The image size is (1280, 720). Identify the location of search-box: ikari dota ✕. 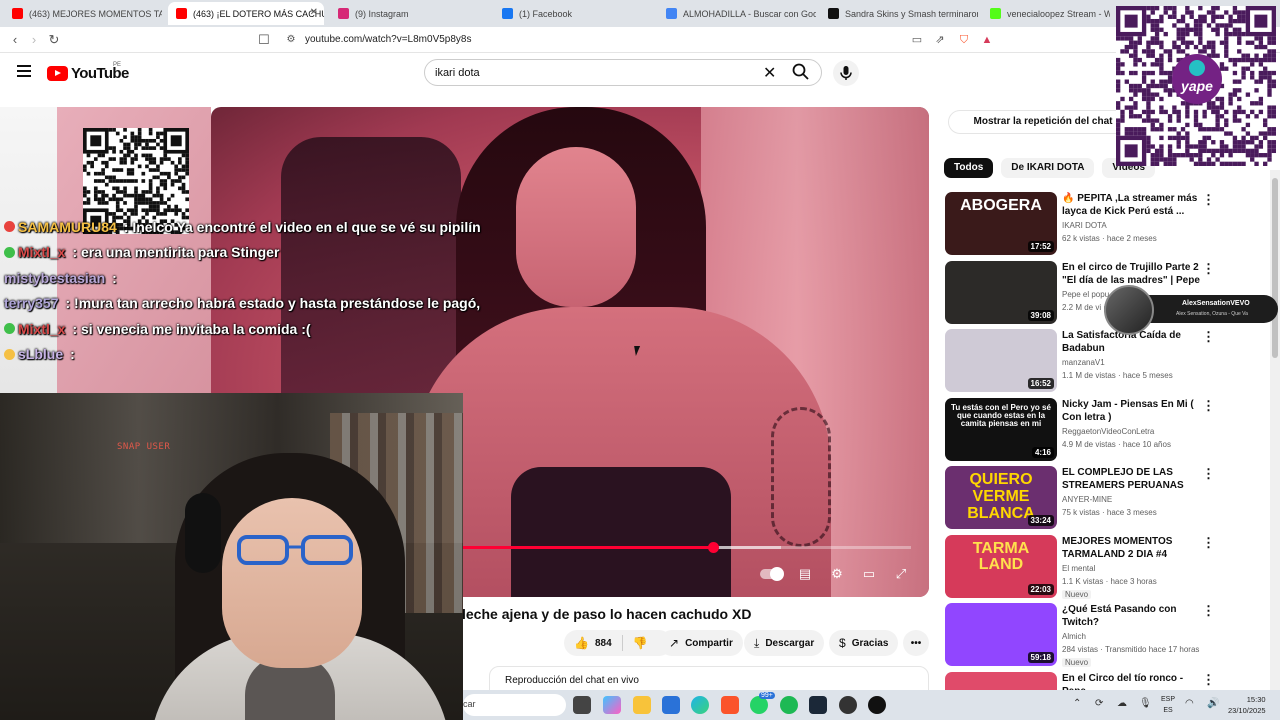
(623, 72).